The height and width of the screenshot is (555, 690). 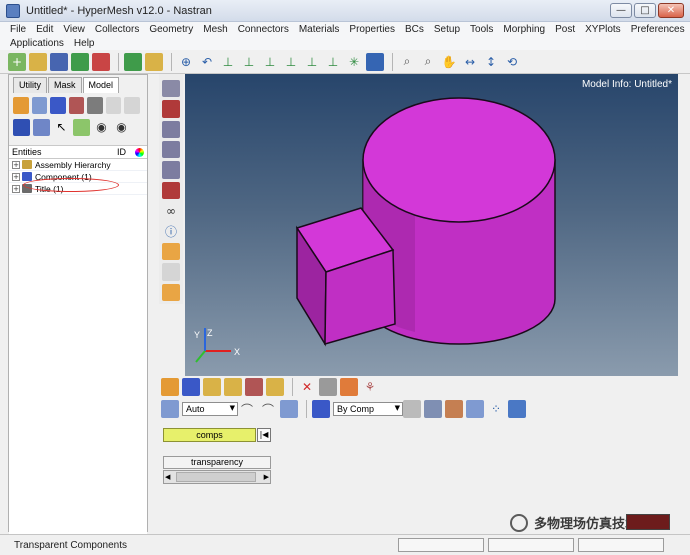 I want to click on organize-icon, so click(x=233, y=387).